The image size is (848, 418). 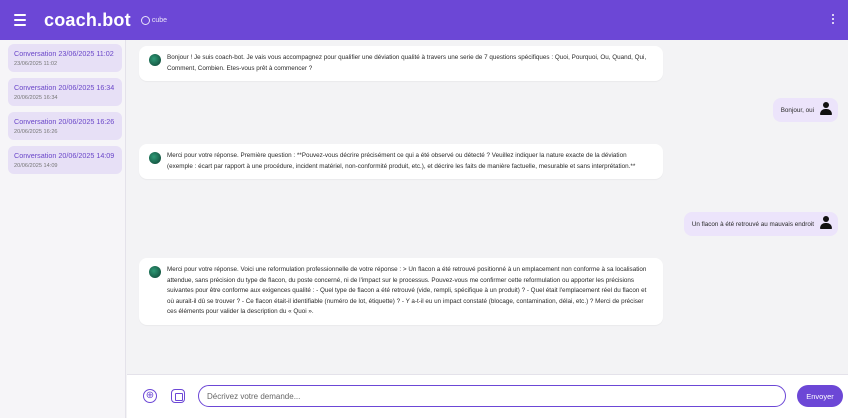 What do you see at coordinates (36, 64) in the screenshot?
I see `conversation-date: 23/06/2025 11:02` at bounding box center [36, 64].